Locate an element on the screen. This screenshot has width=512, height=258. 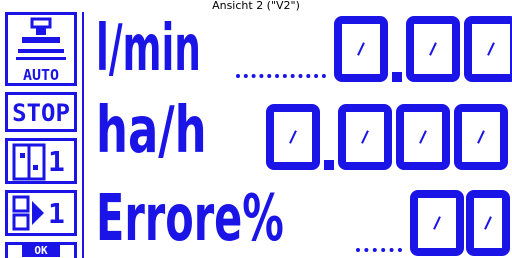
caption-title: Ansicht 2 ("V2") is located at coordinates (256, 6).